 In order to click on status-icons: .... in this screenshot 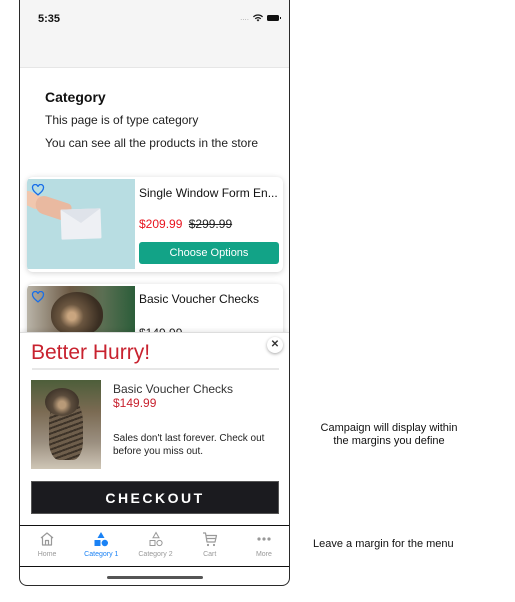, I will do `click(260, 17)`.